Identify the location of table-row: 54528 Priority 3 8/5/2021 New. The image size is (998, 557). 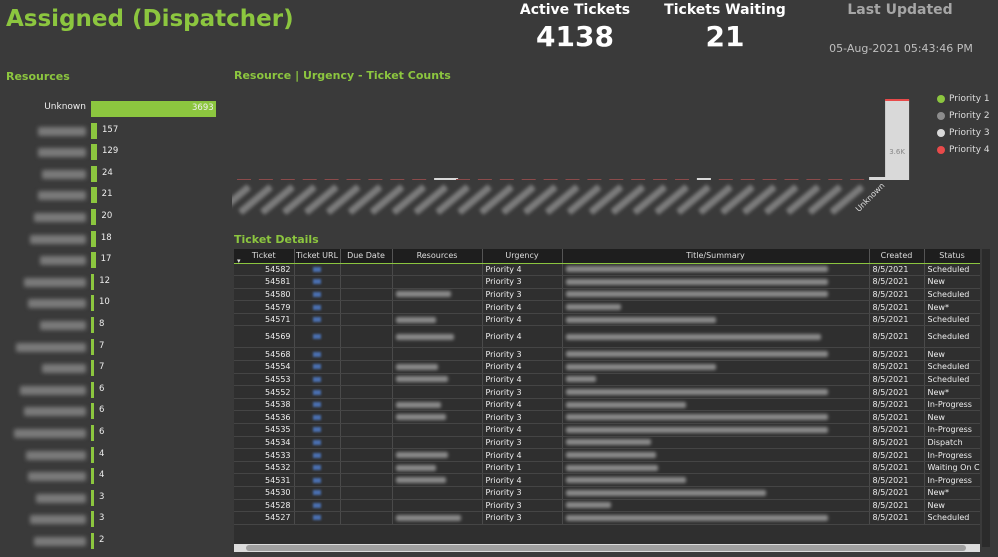
(607, 506).